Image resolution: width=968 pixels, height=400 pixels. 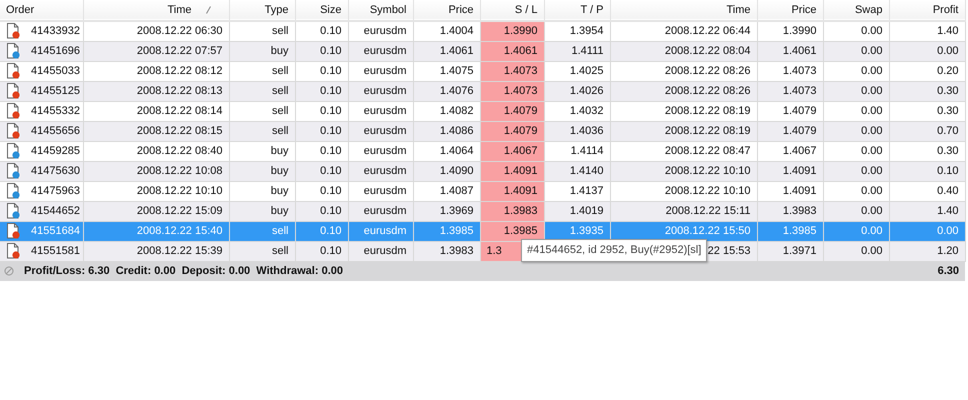 What do you see at coordinates (156, 131) in the screenshot?
I see `table-cell: 2008.12.22 08:15` at bounding box center [156, 131].